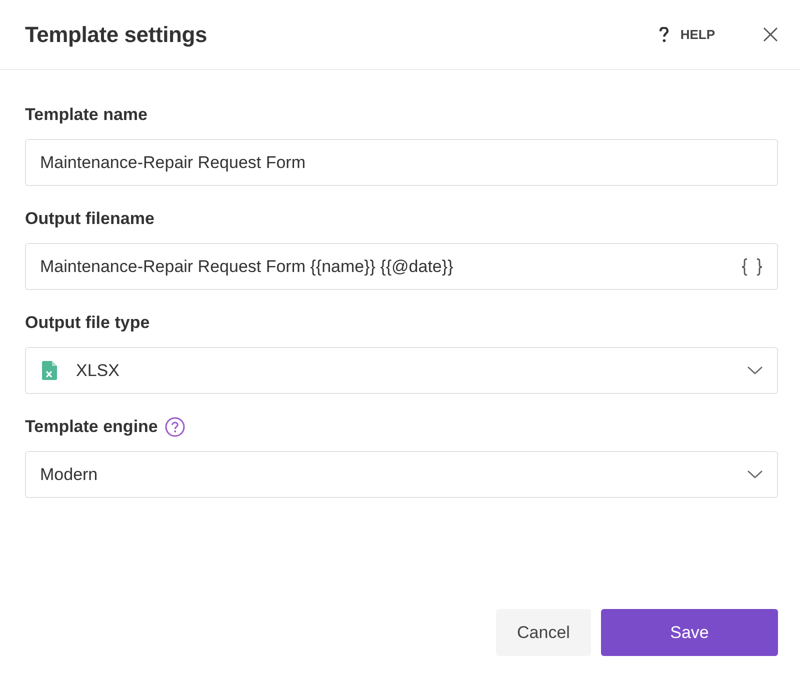  I want to click on cancel-button: Cancel, so click(543, 632).